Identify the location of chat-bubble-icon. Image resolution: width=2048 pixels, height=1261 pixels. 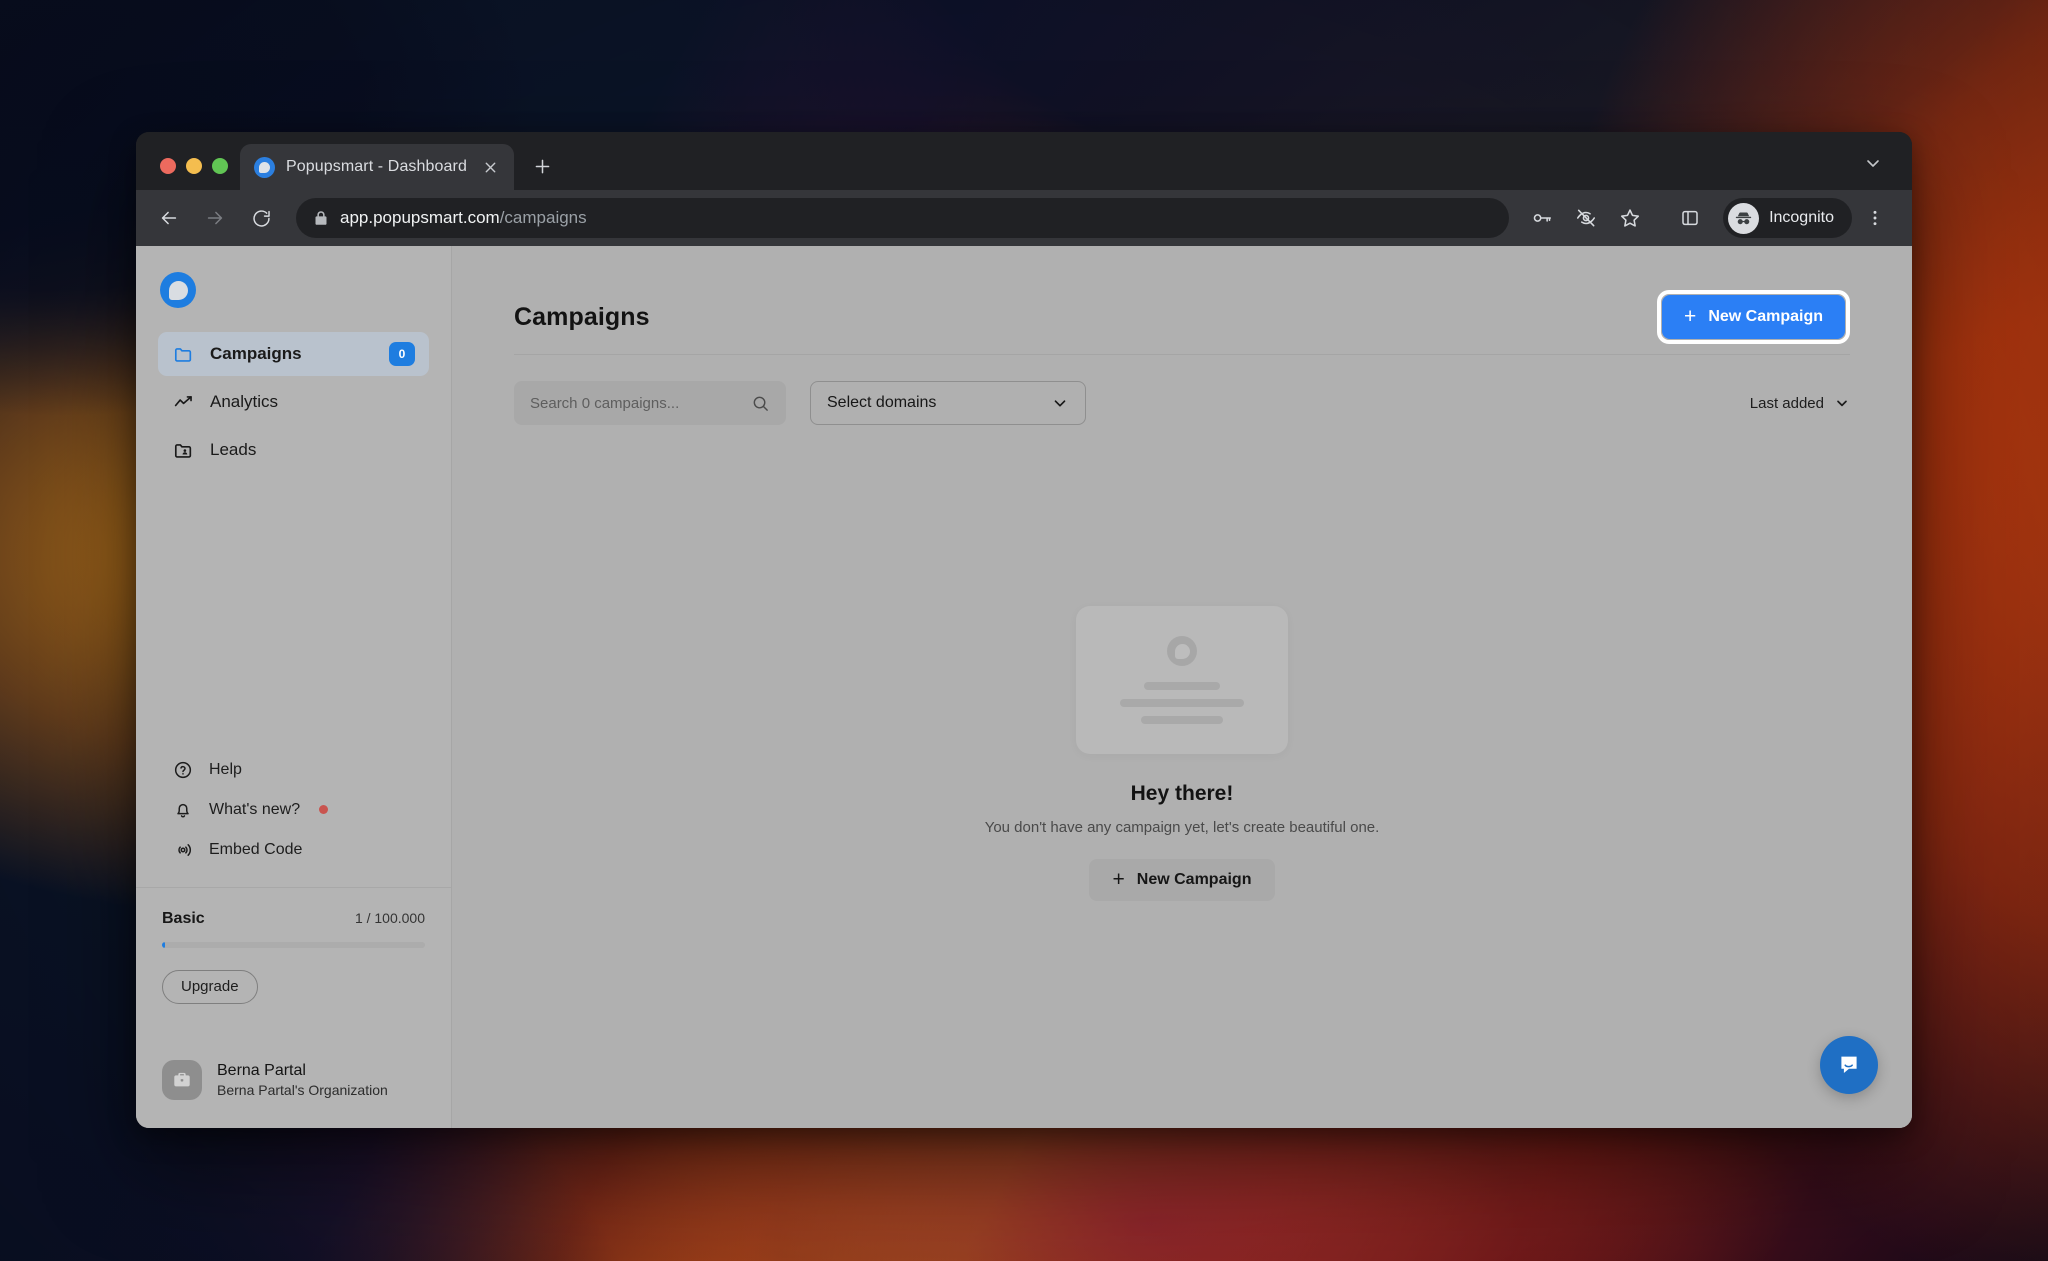
(1849, 1065).